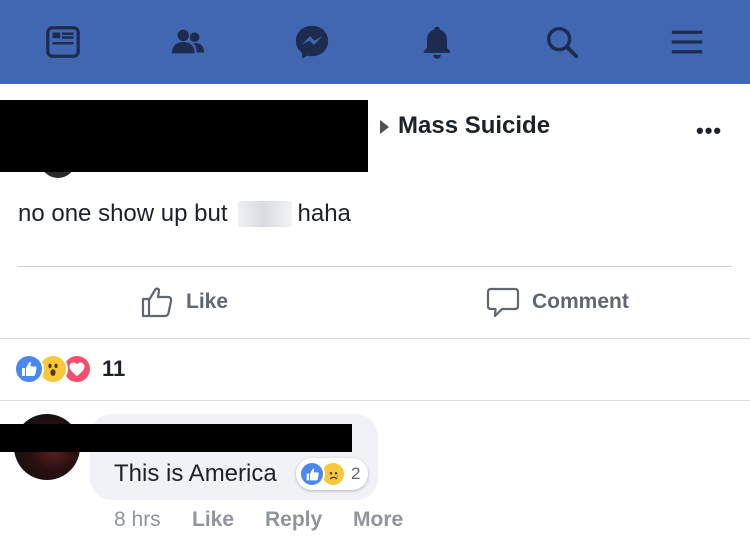  Describe the element at coordinates (123, 213) in the screenshot. I see `post-text-before: no one show up but` at that location.